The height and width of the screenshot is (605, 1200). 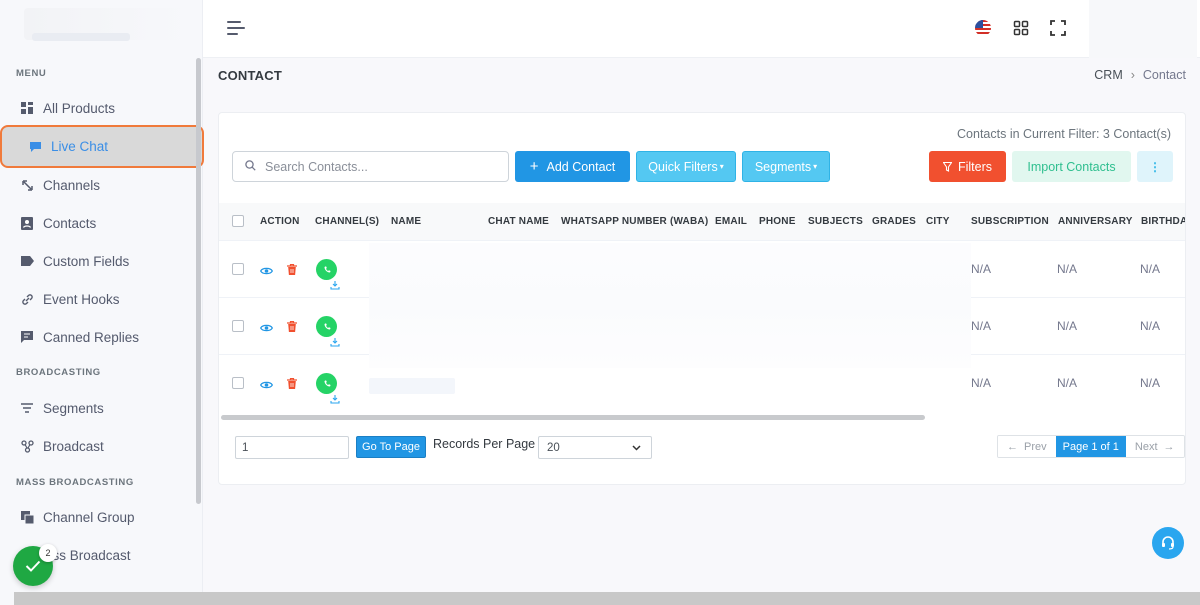 I want to click on quick-filters-button: Quick Filters ▾, so click(x=686, y=166).